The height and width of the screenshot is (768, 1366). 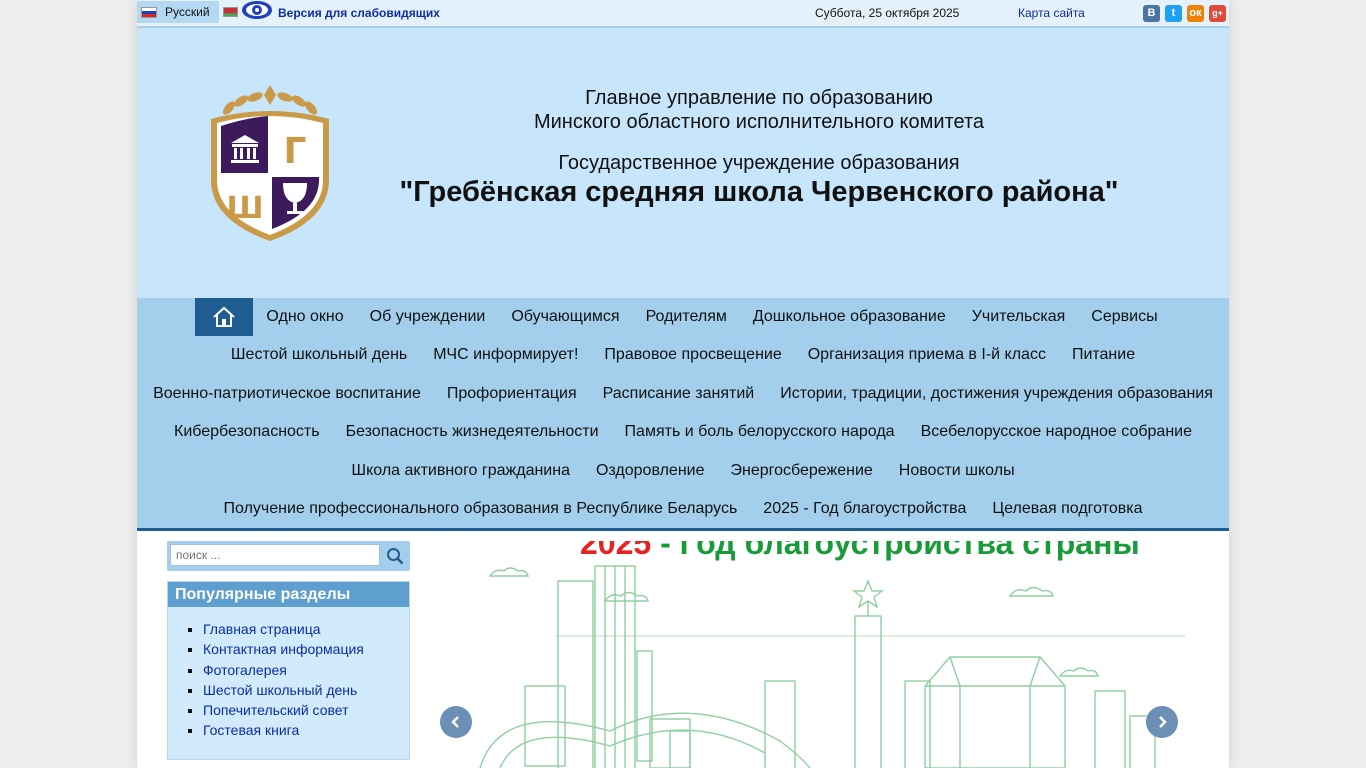 I want to click on slider-next-button, so click(x=1162, y=722).